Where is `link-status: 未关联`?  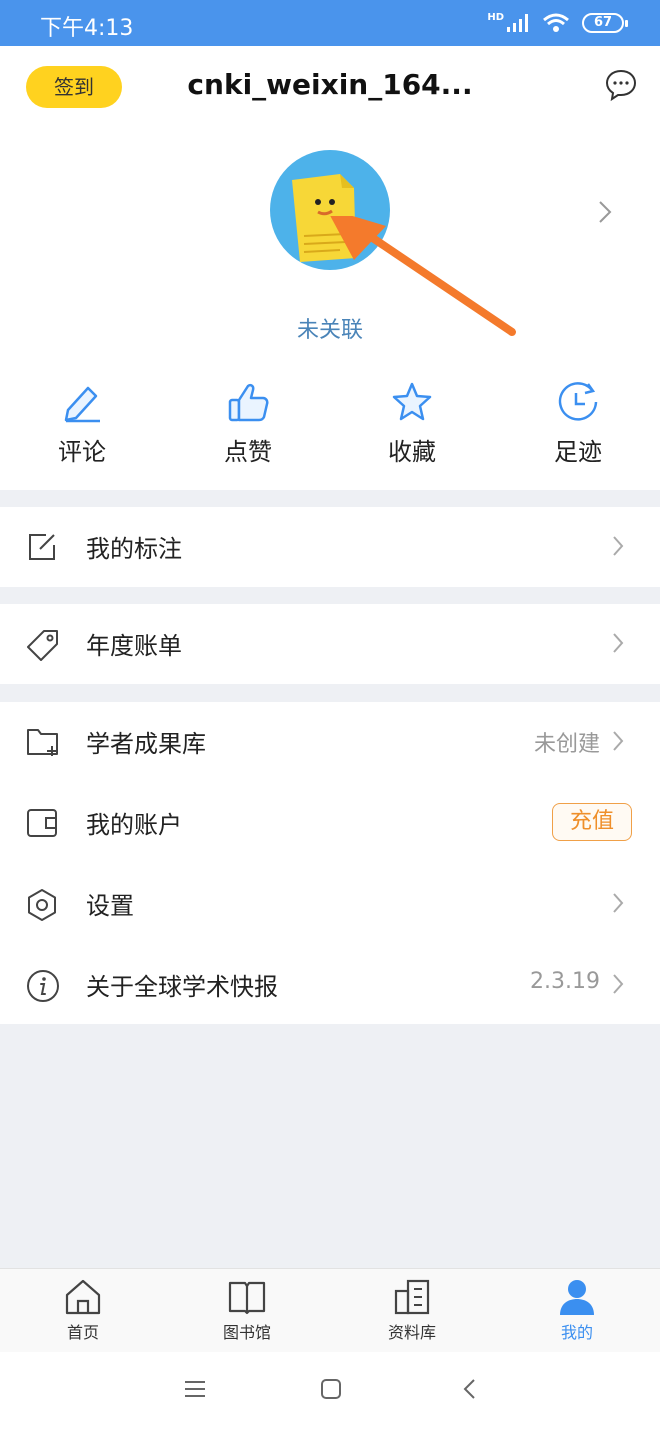
link-status: 未关联 is located at coordinates (330, 328).